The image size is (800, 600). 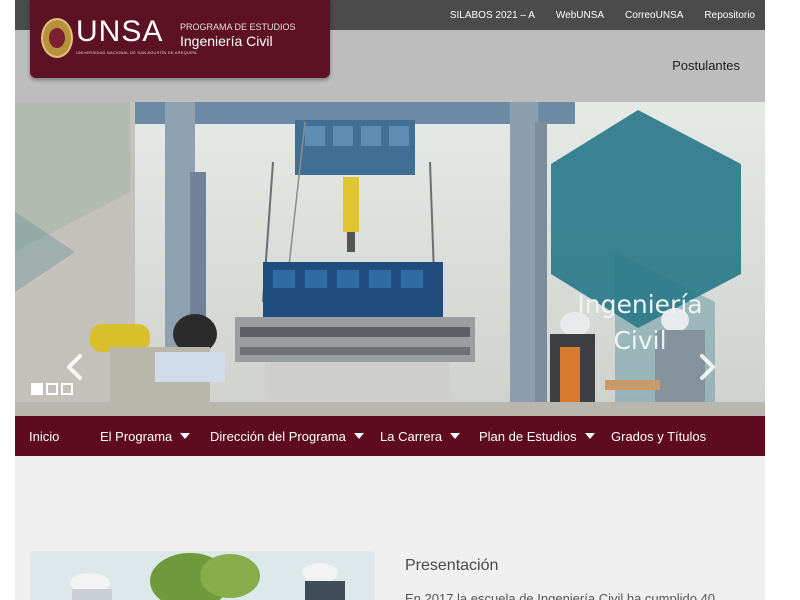 What do you see at coordinates (136, 436) in the screenshot?
I see `nav-item-label: El Programa` at bounding box center [136, 436].